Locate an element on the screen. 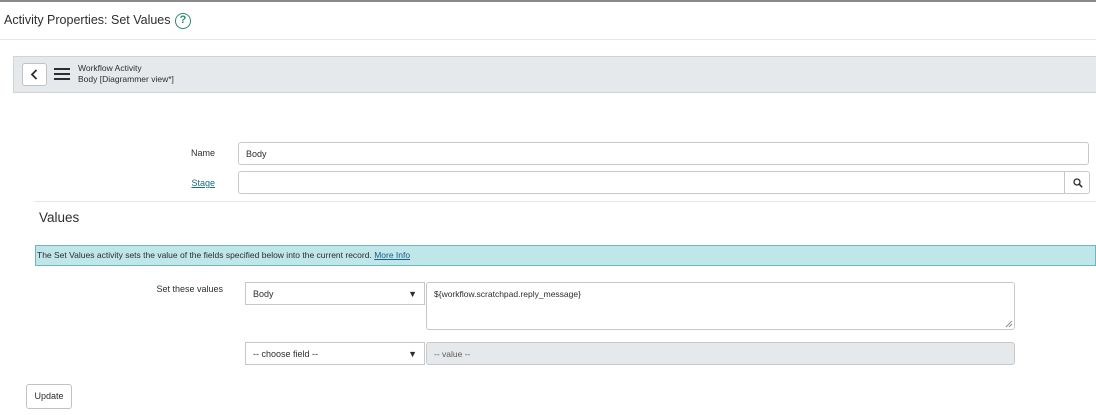 The image size is (1096, 415). name-input: Body is located at coordinates (663, 153).